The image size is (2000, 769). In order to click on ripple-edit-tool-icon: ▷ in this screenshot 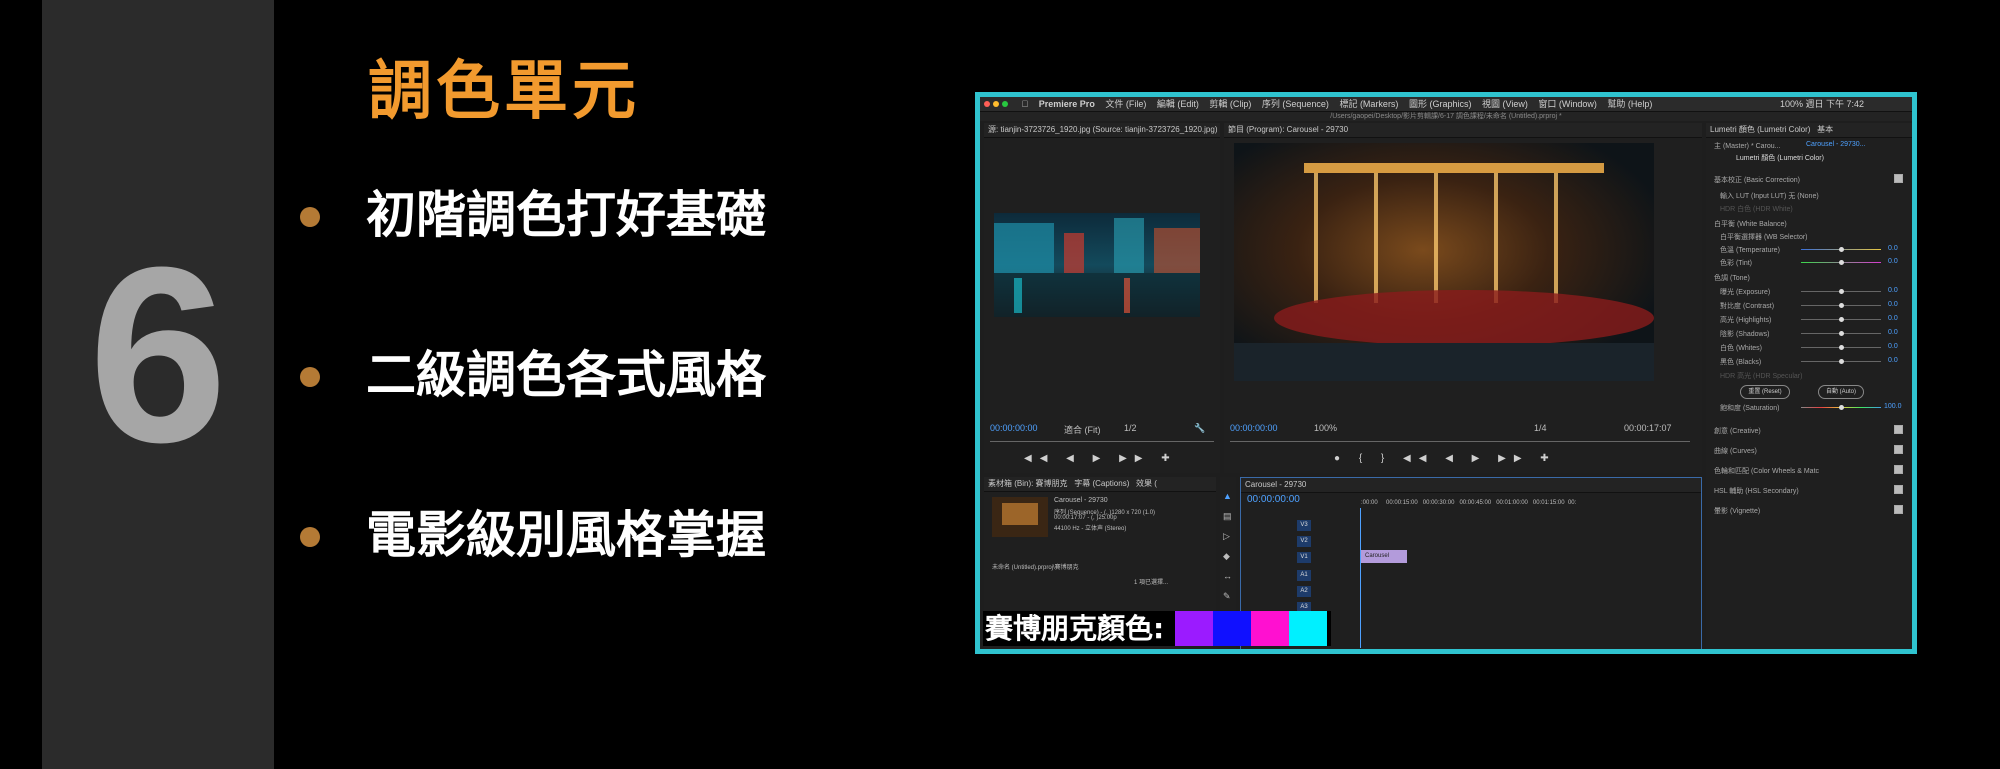, I will do `click(1226, 536)`.